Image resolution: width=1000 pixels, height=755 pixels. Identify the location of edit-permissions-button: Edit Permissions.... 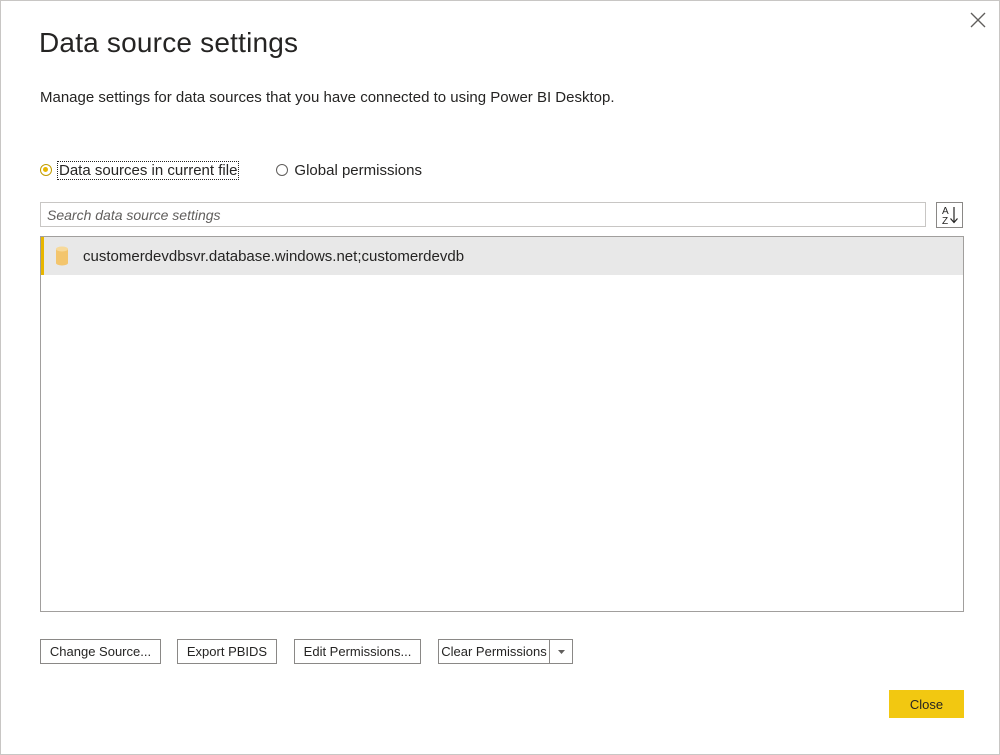
(357, 651).